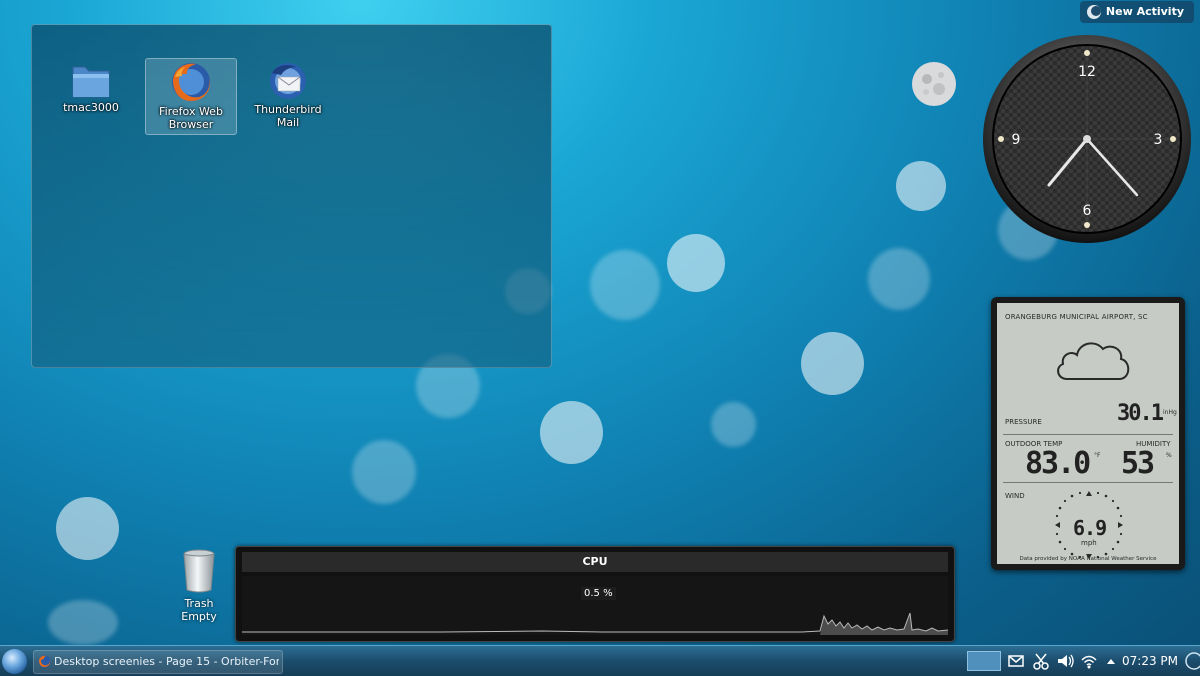  What do you see at coordinates (1087, 139) in the screenshot?
I see `analog-clock-widget: 12 3 6 9` at bounding box center [1087, 139].